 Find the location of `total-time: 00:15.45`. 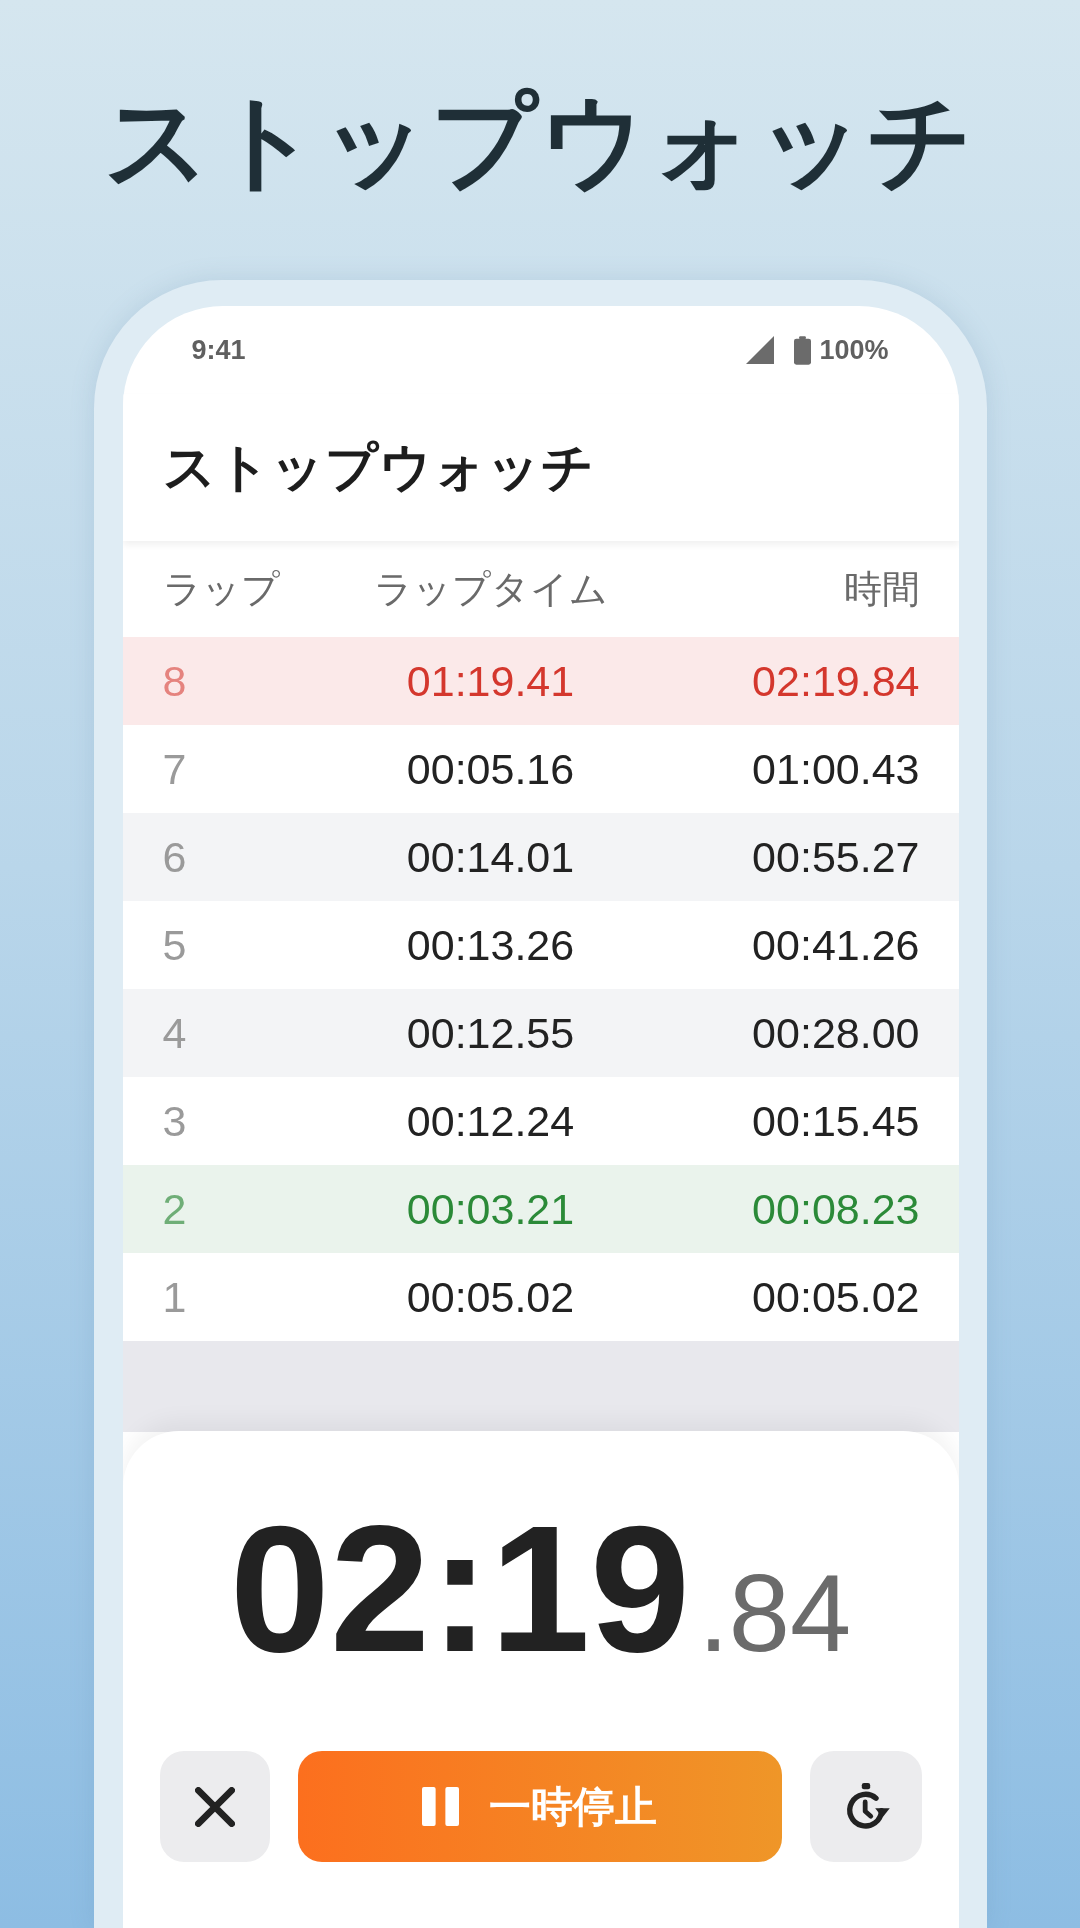

total-time: 00:15.45 is located at coordinates (836, 1121).